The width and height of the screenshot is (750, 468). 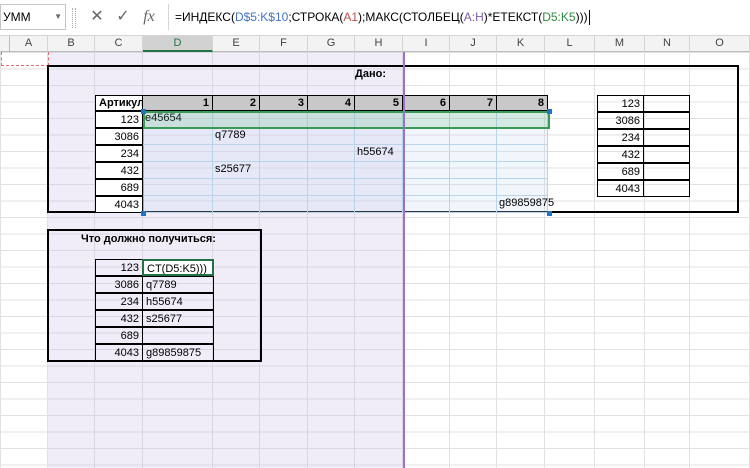 I want to click on side-list-cell: 234, so click(x=620, y=137).